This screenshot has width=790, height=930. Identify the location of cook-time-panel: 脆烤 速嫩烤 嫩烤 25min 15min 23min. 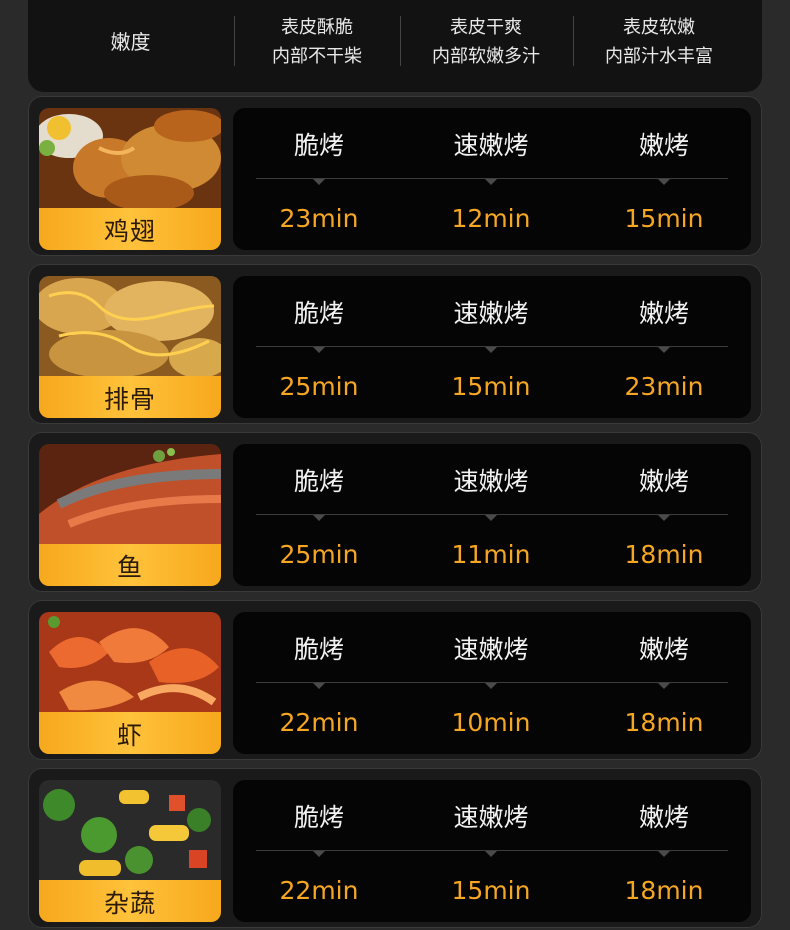
(492, 347).